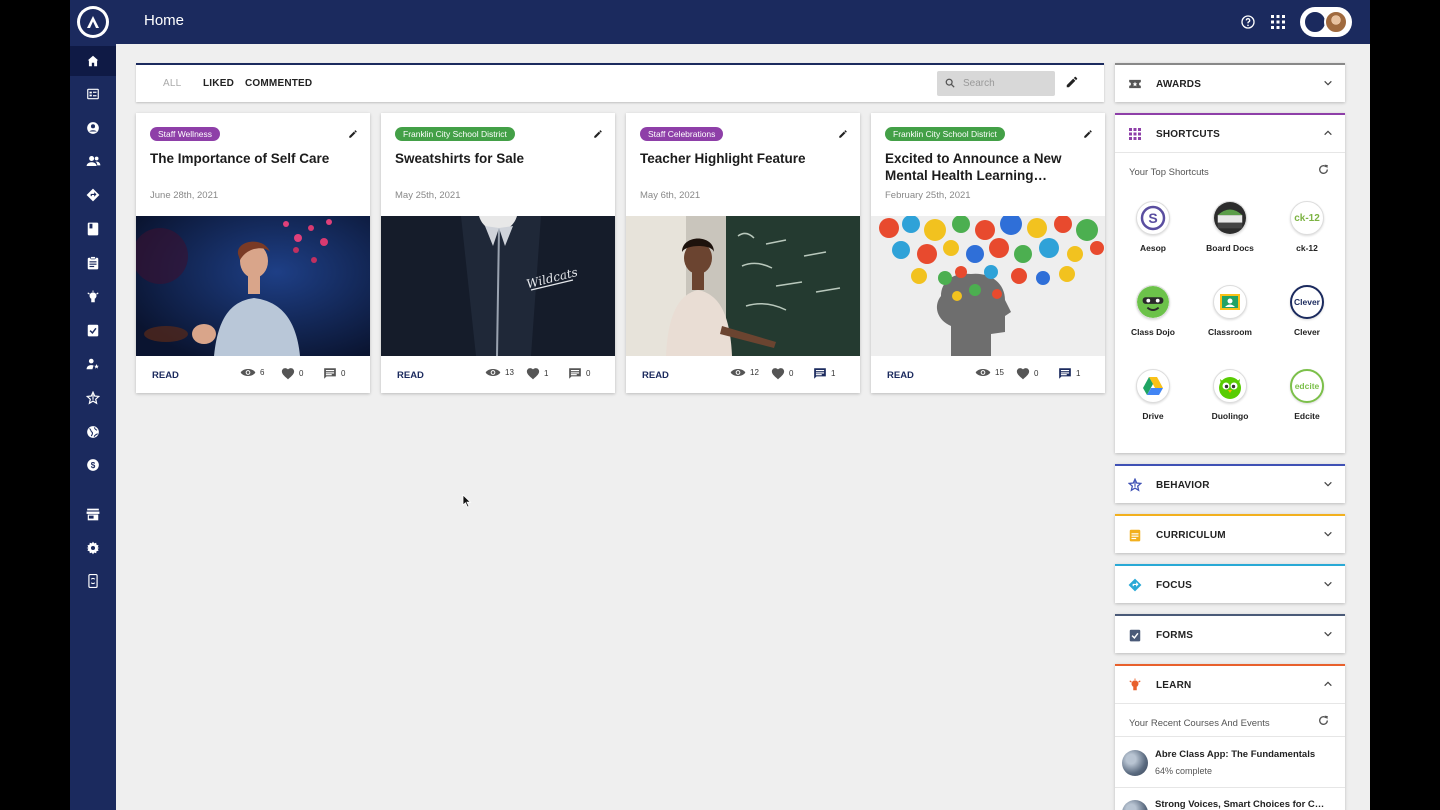 Image resolution: width=1440 pixels, height=810 pixels. What do you see at coordinates (93, 161) in the screenshot?
I see `people-icon` at bounding box center [93, 161].